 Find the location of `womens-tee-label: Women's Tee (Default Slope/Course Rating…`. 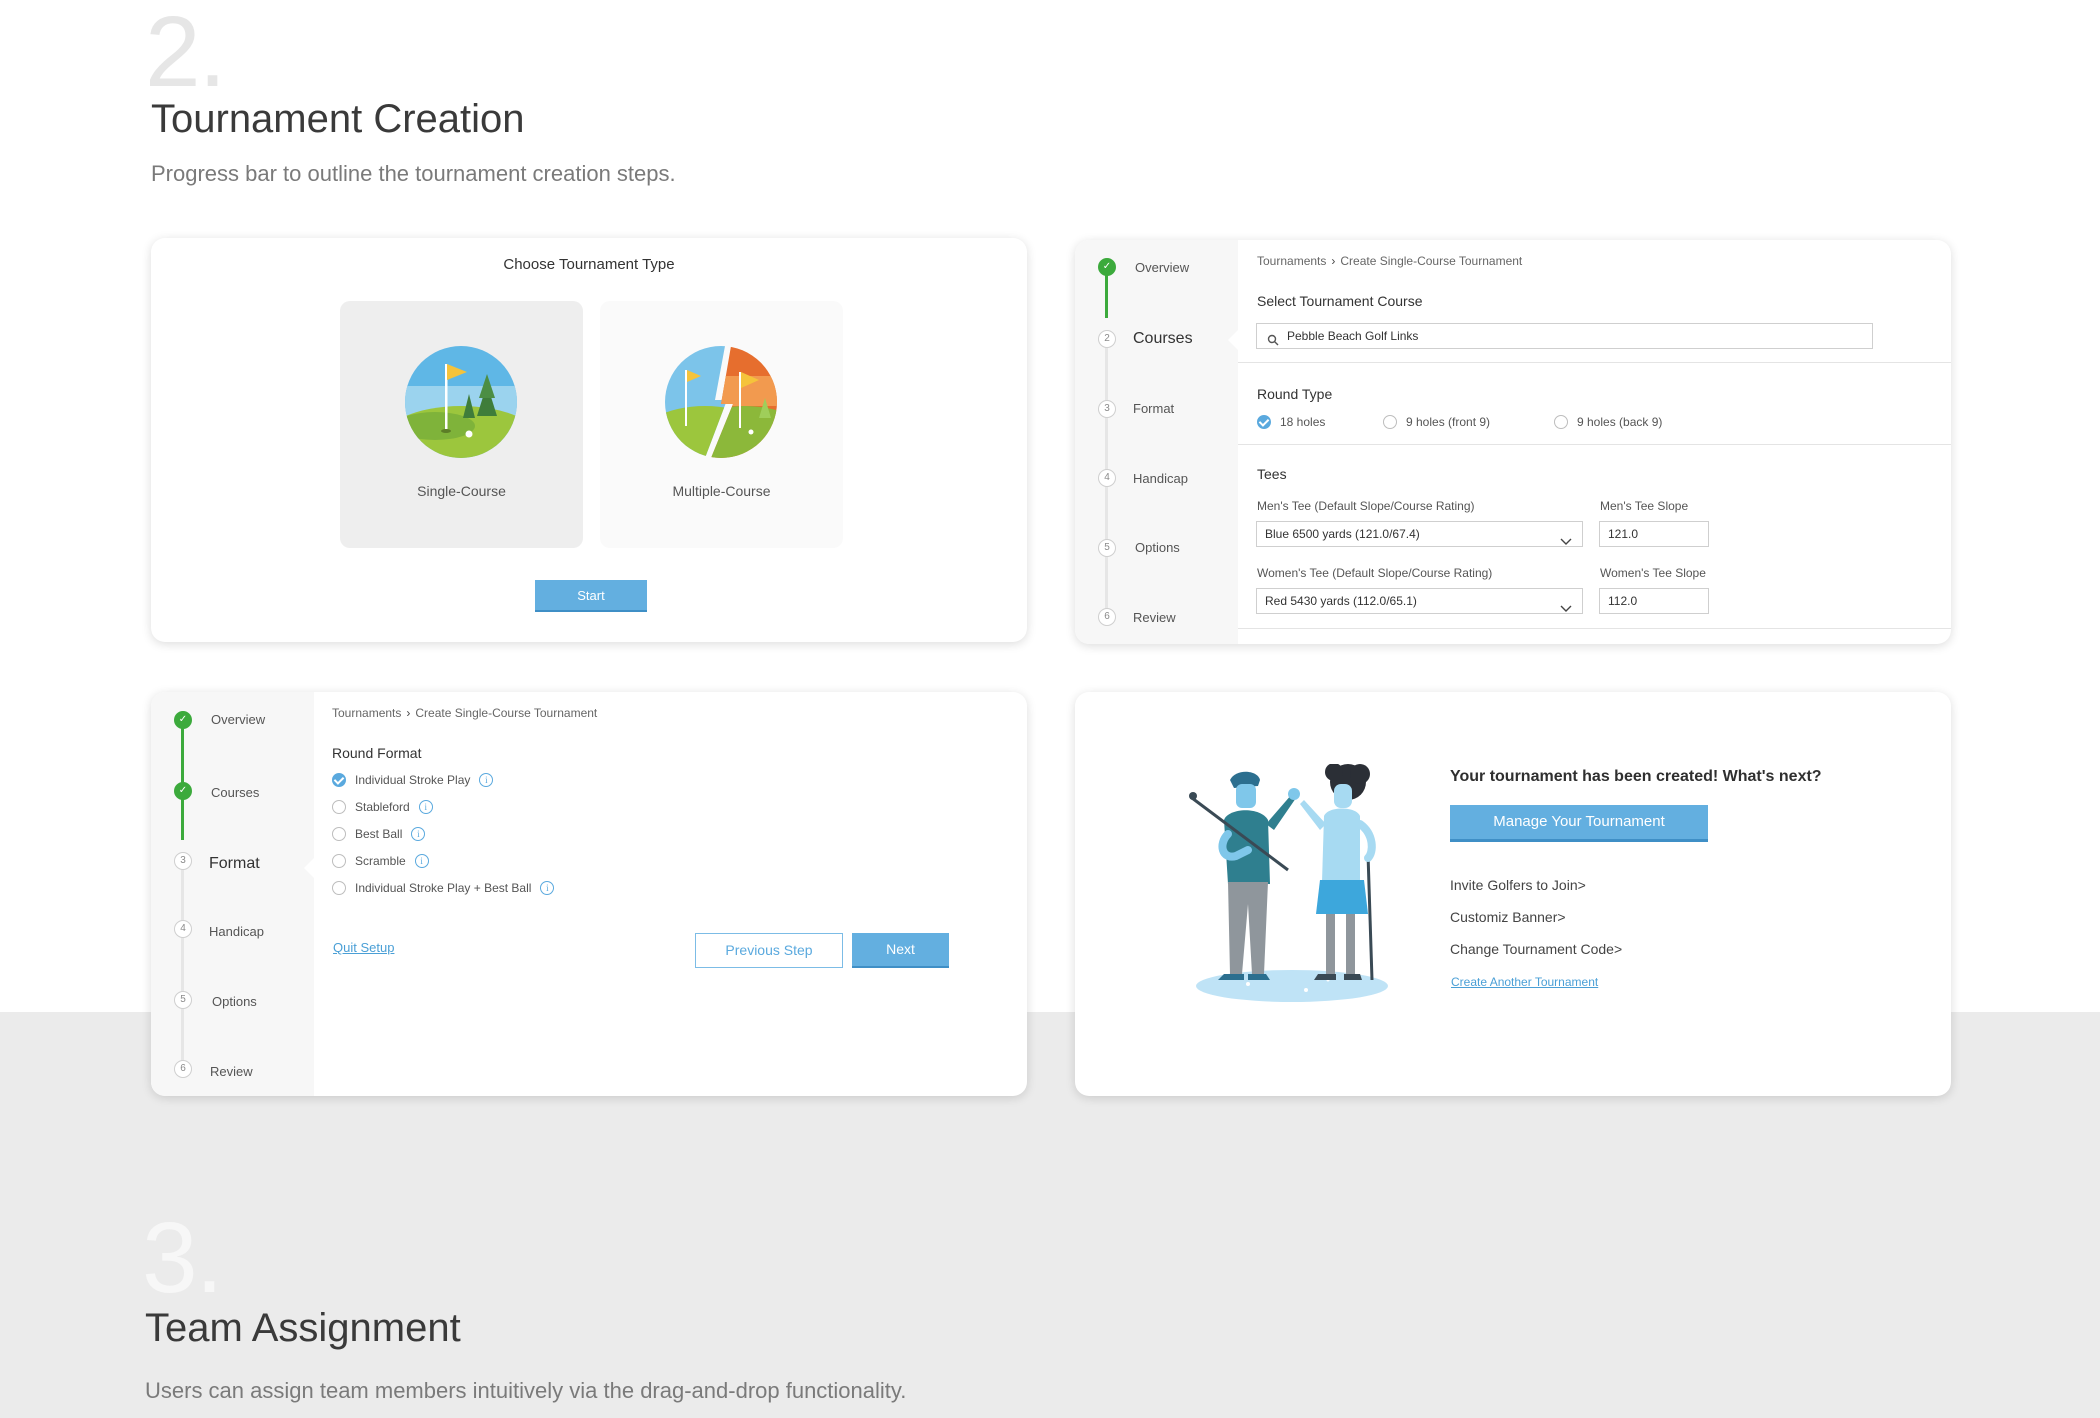

womens-tee-label: Women's Tee (Default Slope/Course Rating… is located at coordinates (1375, 573).